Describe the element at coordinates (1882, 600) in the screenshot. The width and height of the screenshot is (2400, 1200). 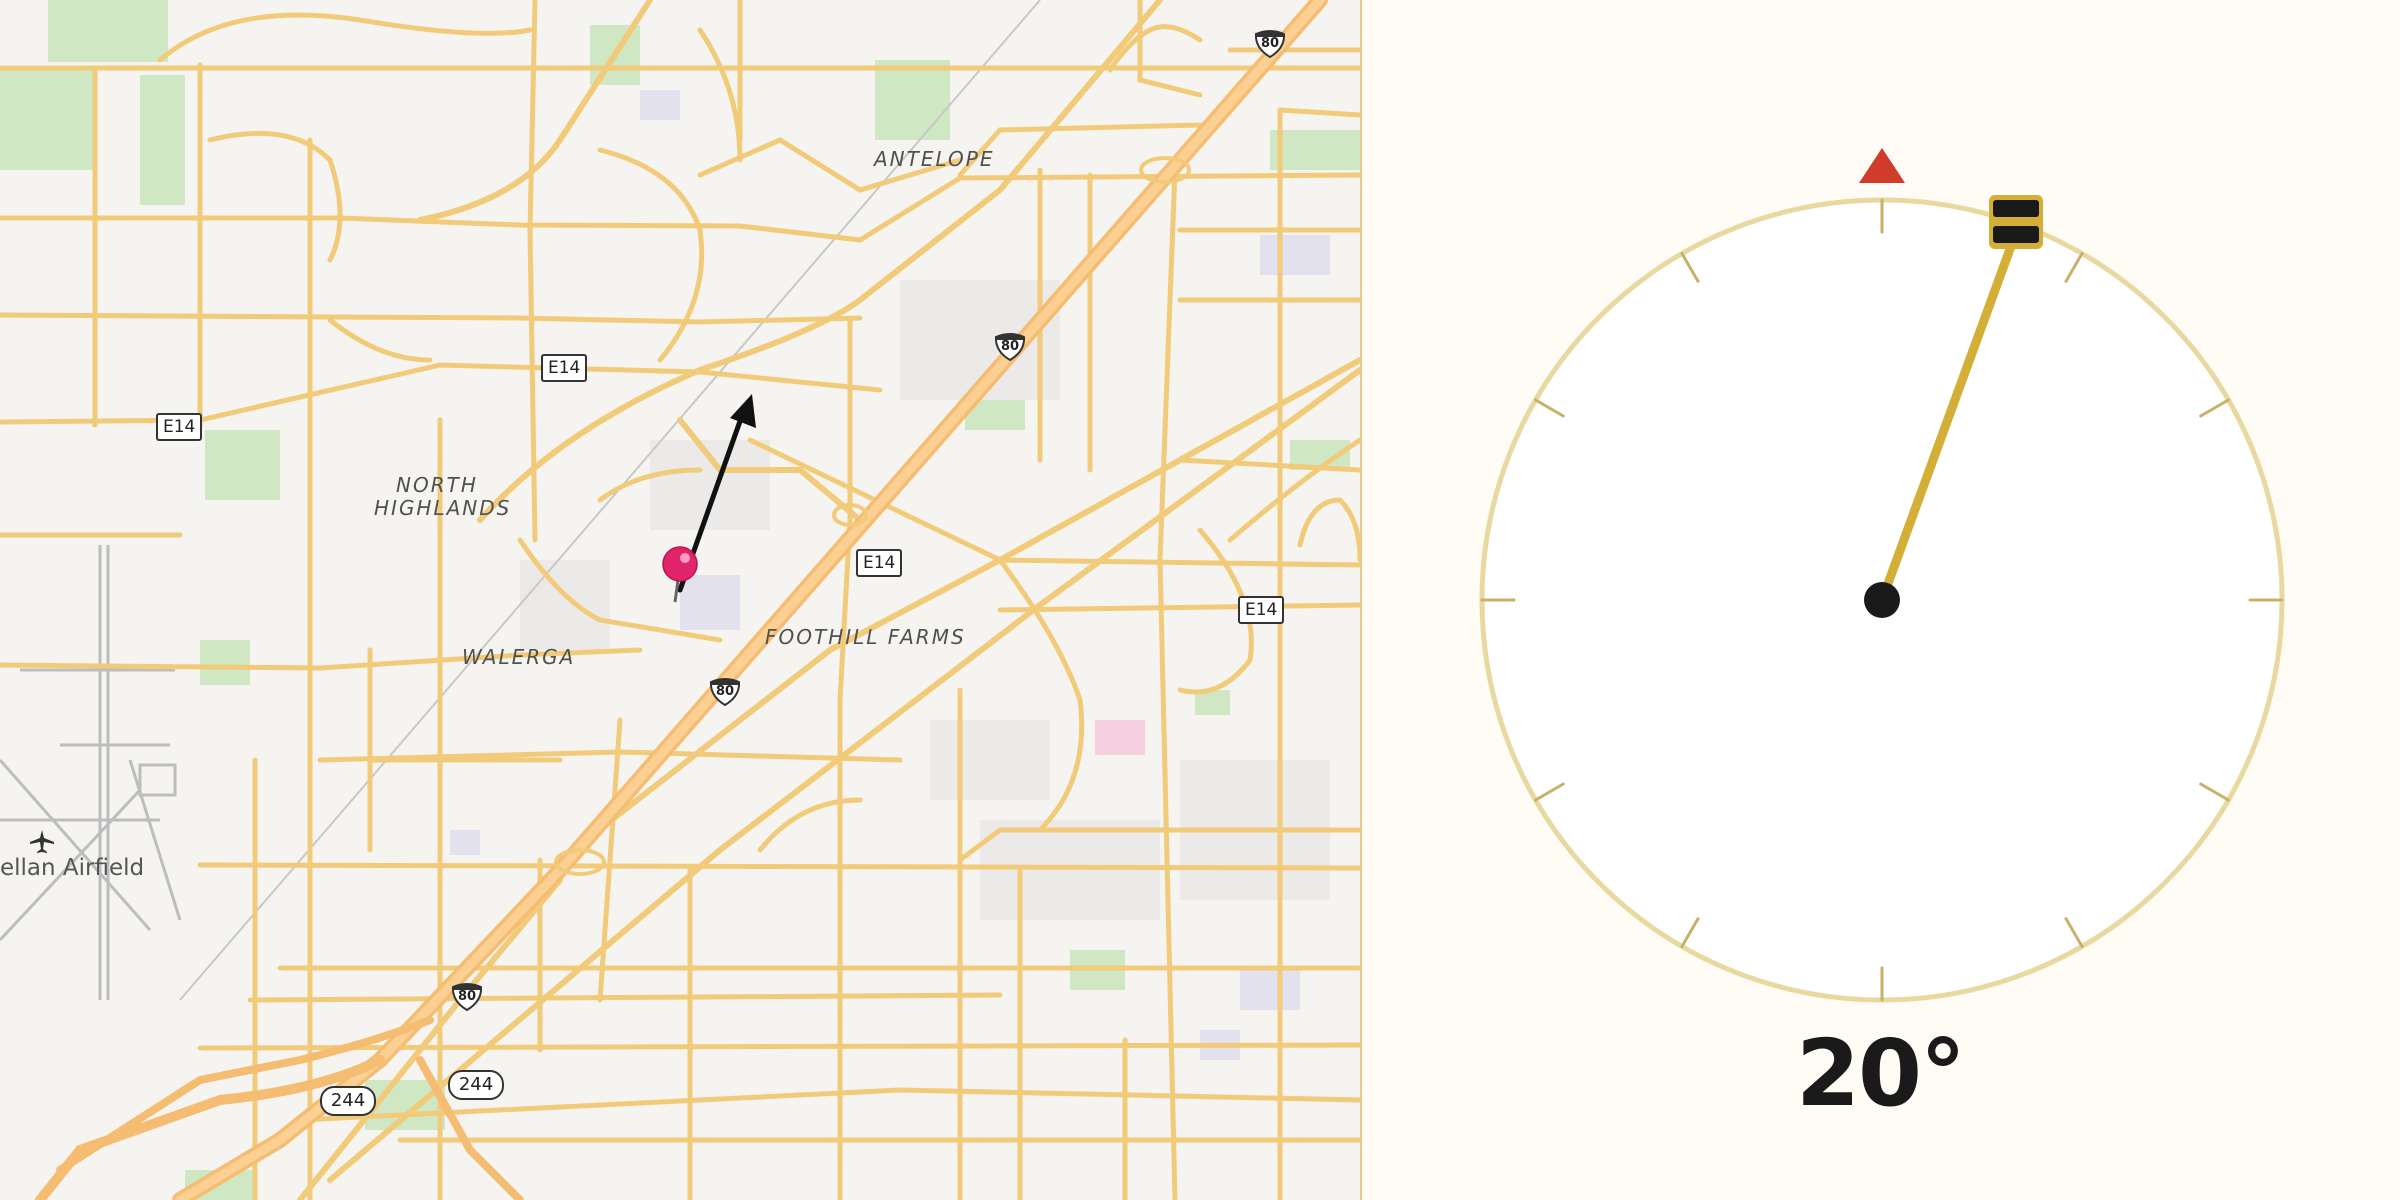
I see `compass-center-pivot` at that location.